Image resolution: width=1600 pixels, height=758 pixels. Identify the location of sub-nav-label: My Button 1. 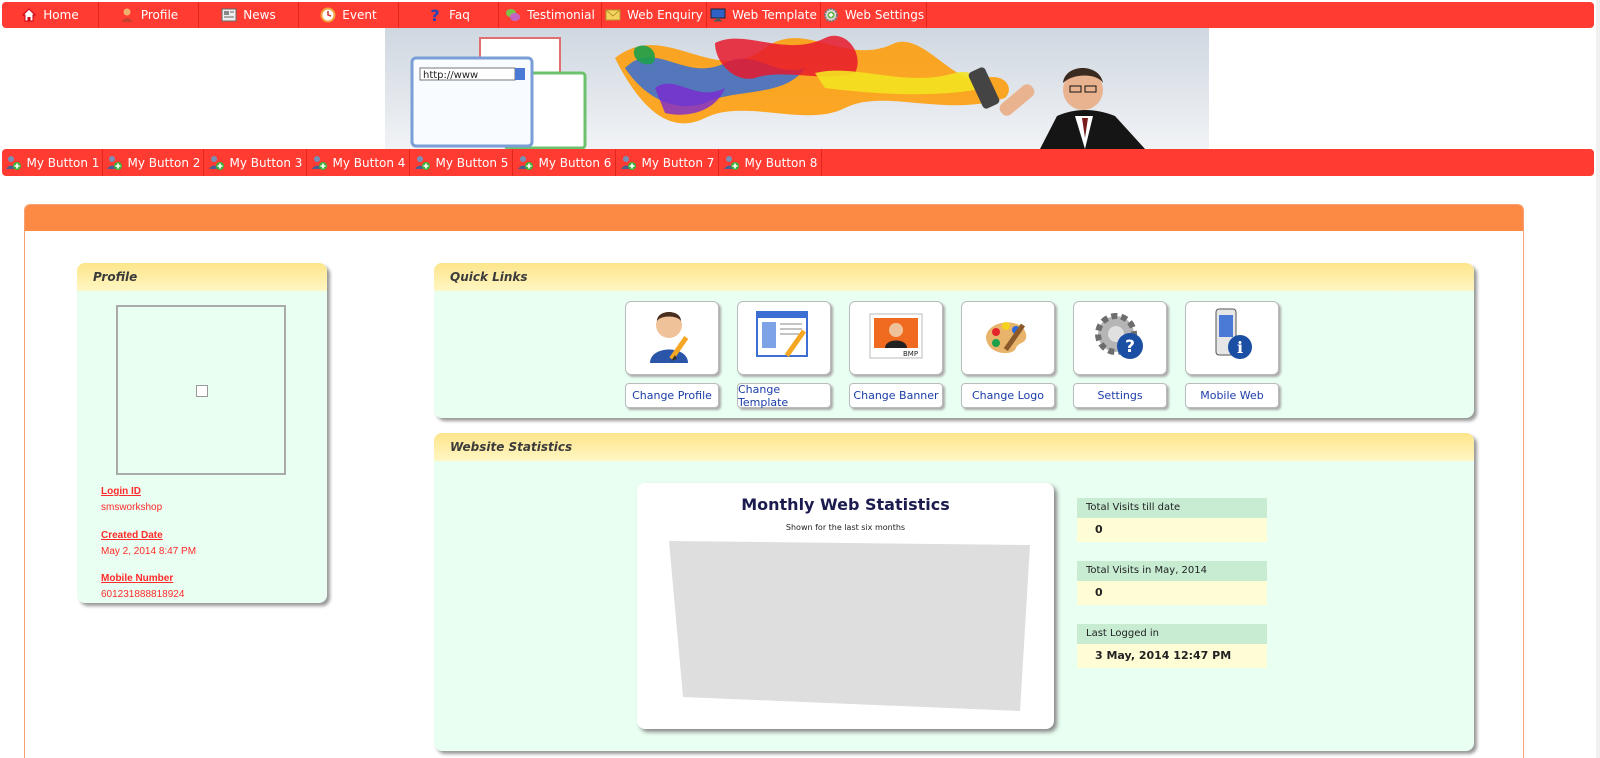
(63, 162).